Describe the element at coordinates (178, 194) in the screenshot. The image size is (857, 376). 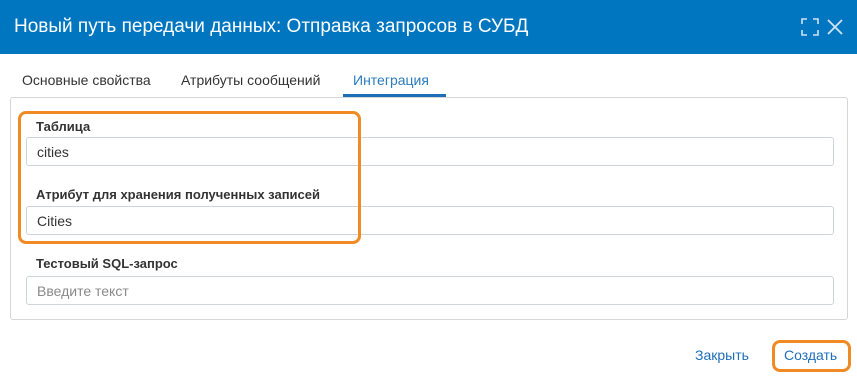
I see `storage-attribute-label: Атрибут для хранения полученных записей` at that location.